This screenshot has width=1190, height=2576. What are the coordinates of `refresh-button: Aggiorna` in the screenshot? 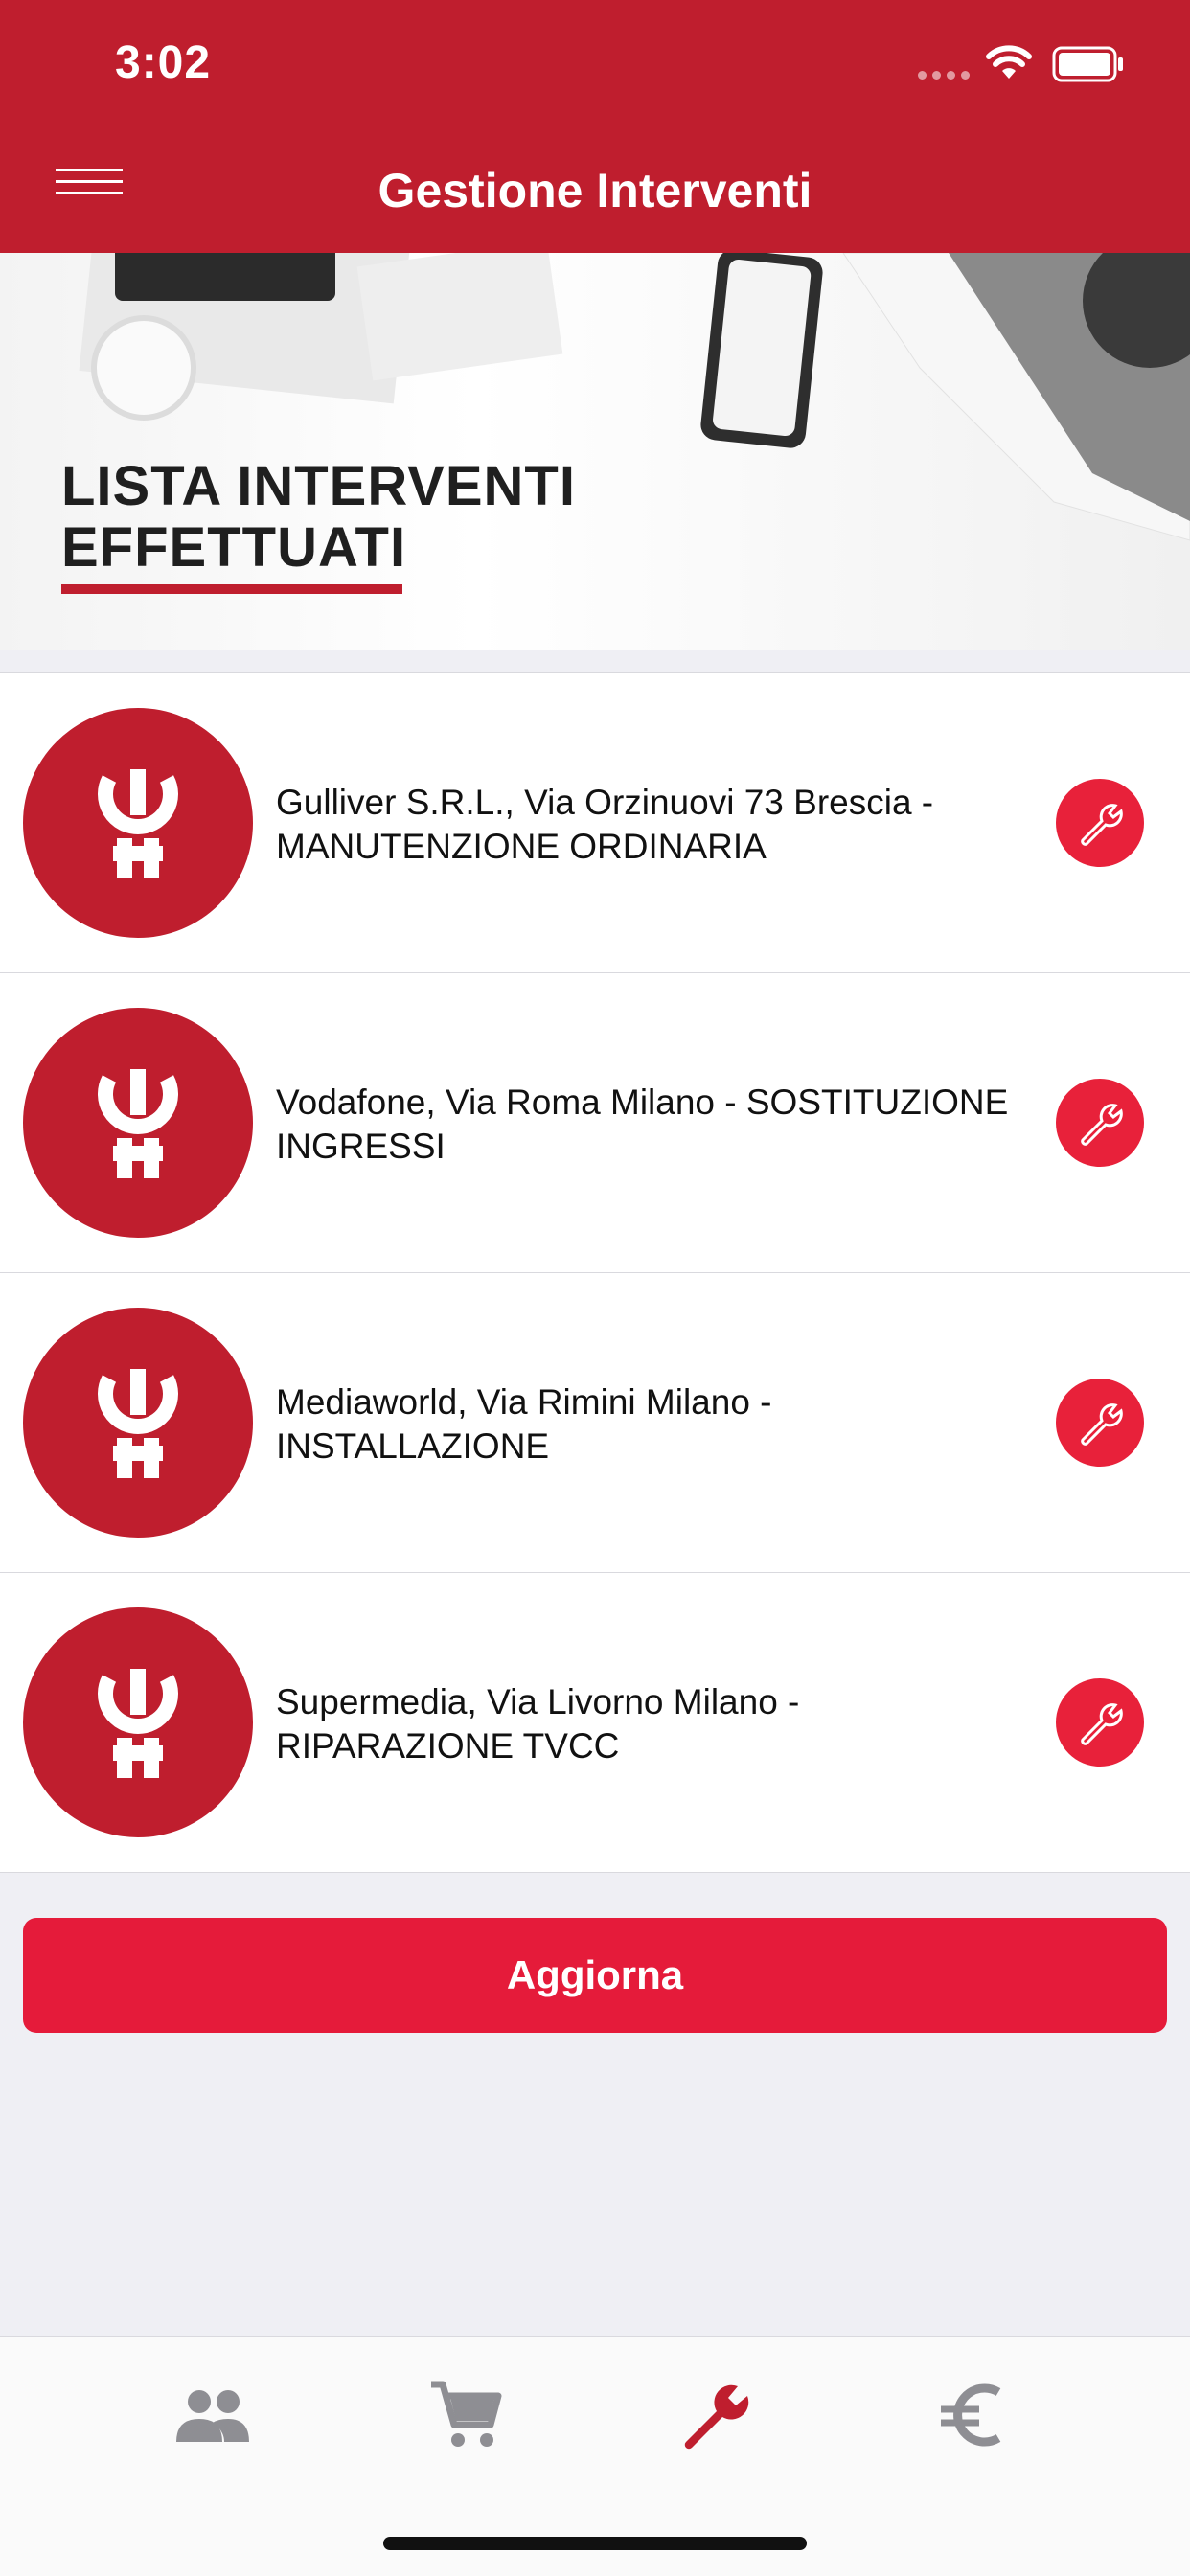 It's located at (595, 1976).